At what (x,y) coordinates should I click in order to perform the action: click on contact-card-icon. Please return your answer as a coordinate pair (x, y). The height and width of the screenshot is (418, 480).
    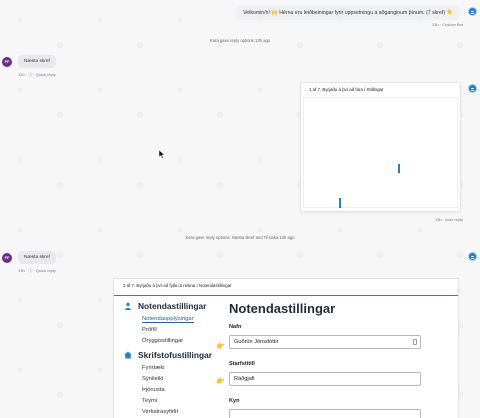
    Looking at the image, I should click on (415, 342).